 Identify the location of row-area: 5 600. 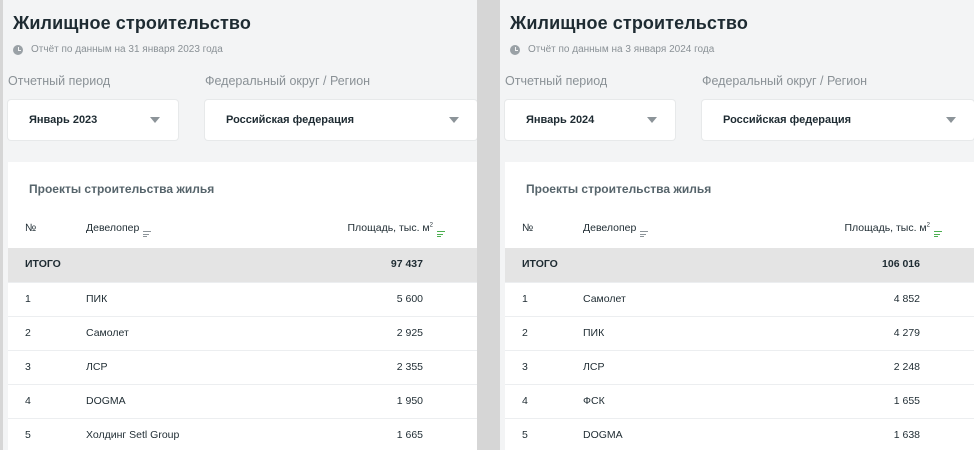
(409, 299).